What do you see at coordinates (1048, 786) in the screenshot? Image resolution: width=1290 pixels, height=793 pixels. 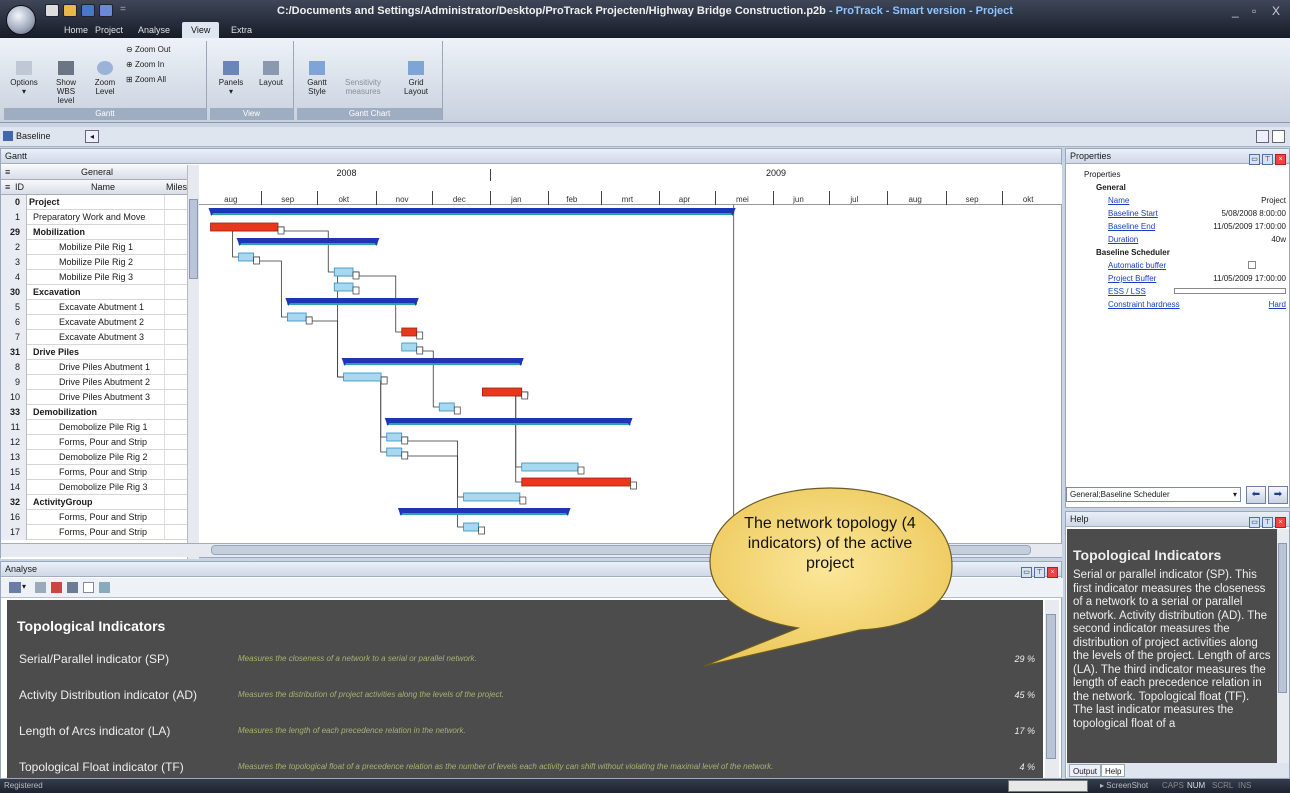 I see `status-input` at bounding box center [1048, 786].